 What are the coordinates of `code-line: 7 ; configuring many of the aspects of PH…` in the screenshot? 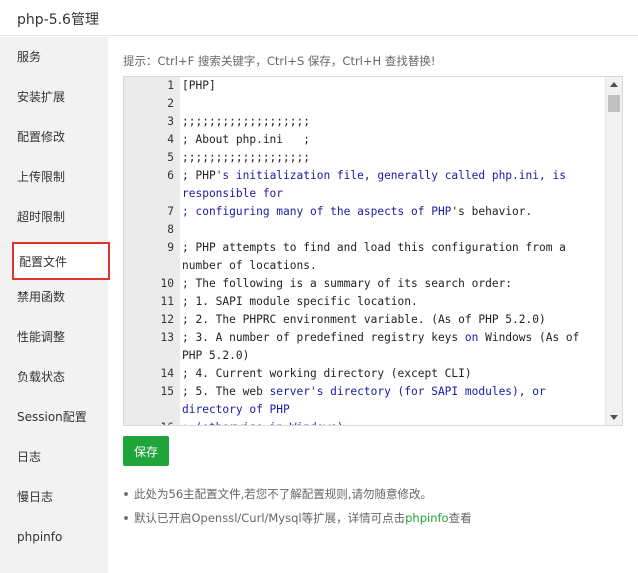 It's located at (365, 212).